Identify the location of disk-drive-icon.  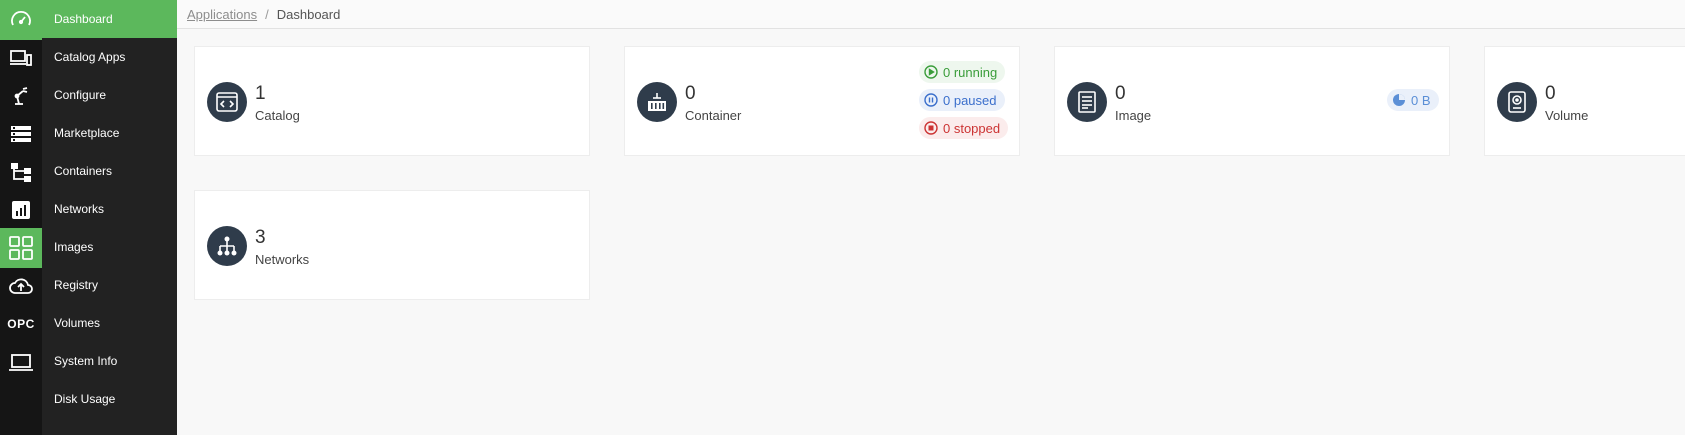
(1517, 102).